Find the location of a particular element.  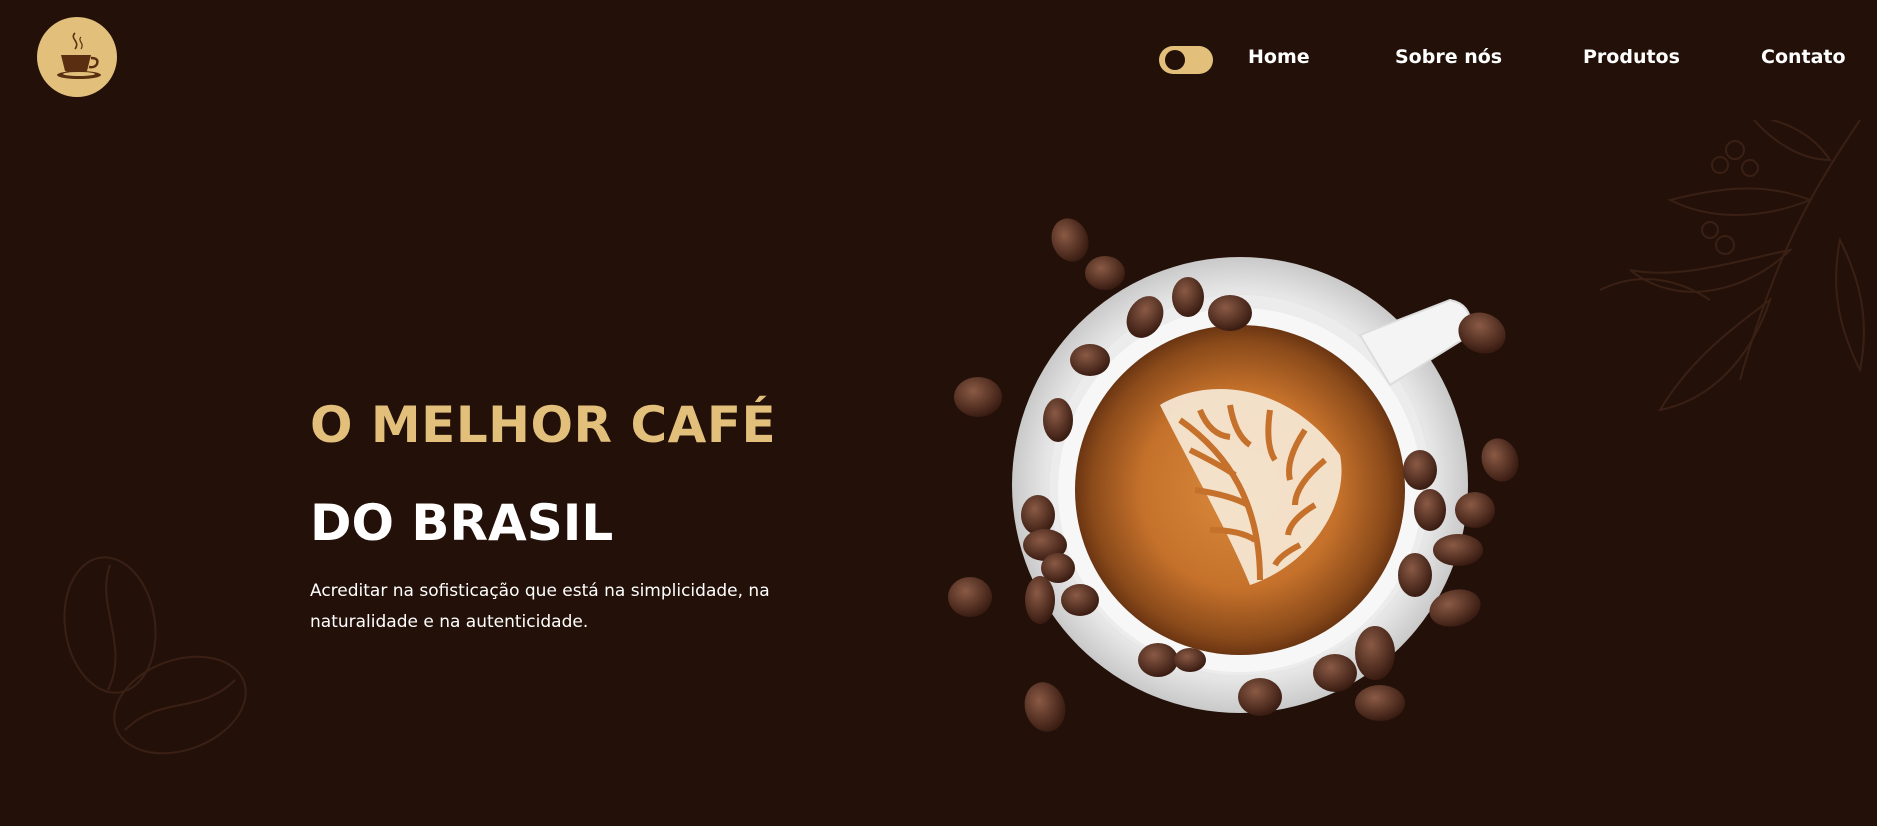

toggle-knob is located at coordinates (1175, 60).